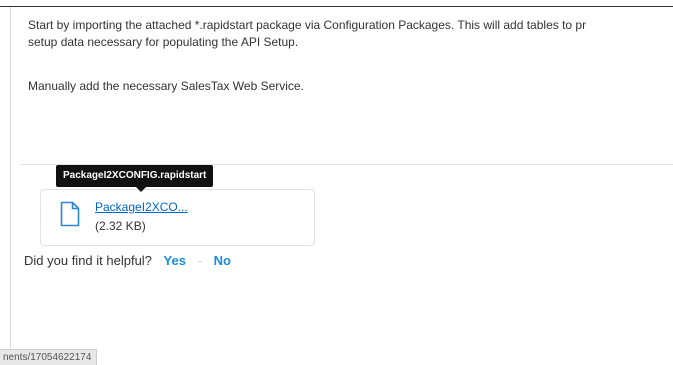 Image resolution: width=673 pixels, height=365 pixels. I want to click on feedback-no-button: No, so click(222, 260).